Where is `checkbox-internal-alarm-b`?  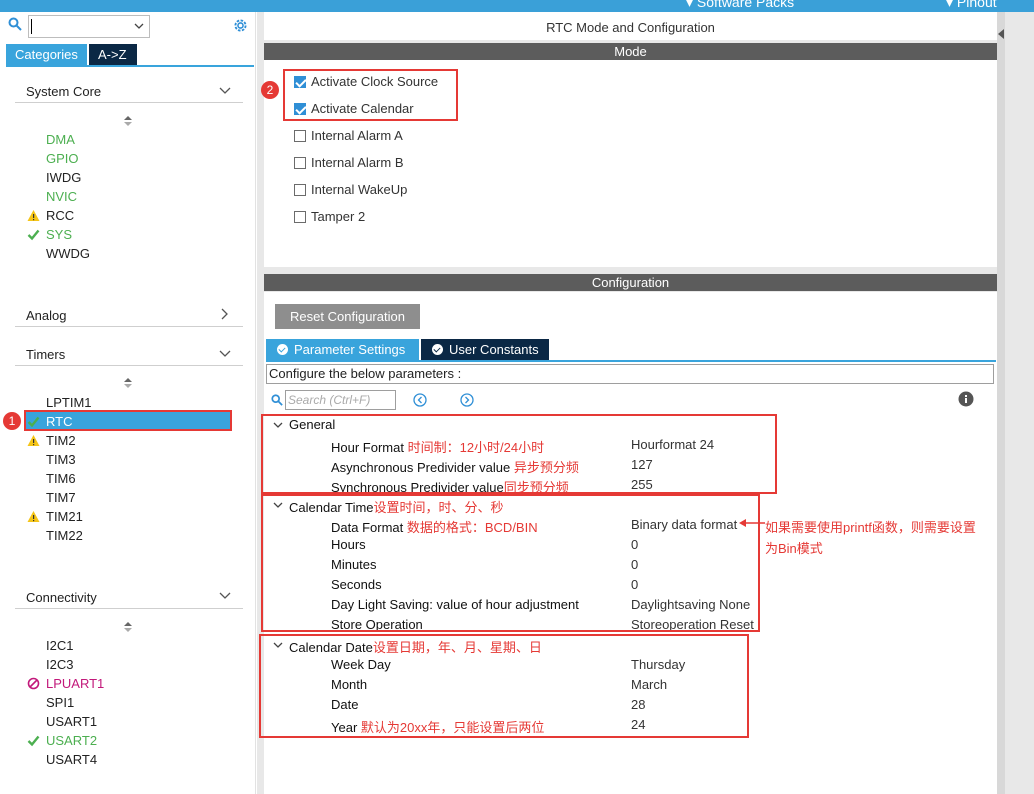
checkbox-internal-alarm-b is located at coordinates (300, 163).